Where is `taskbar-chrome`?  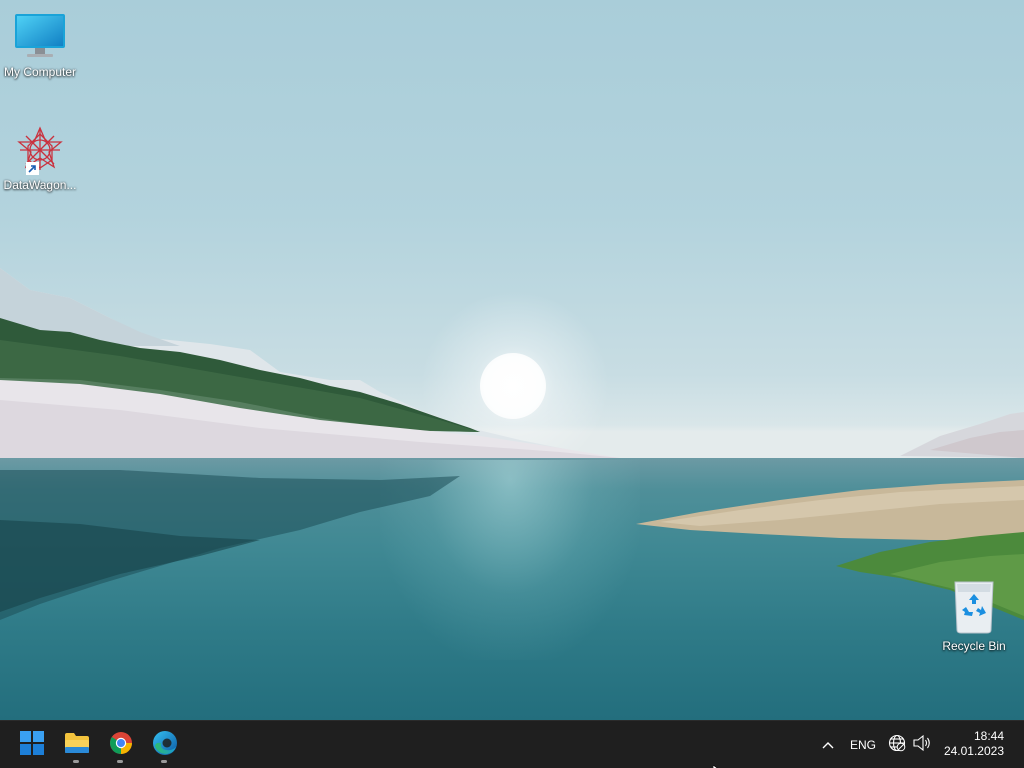
taskbar-chrome is located at coordinates (121, 745).